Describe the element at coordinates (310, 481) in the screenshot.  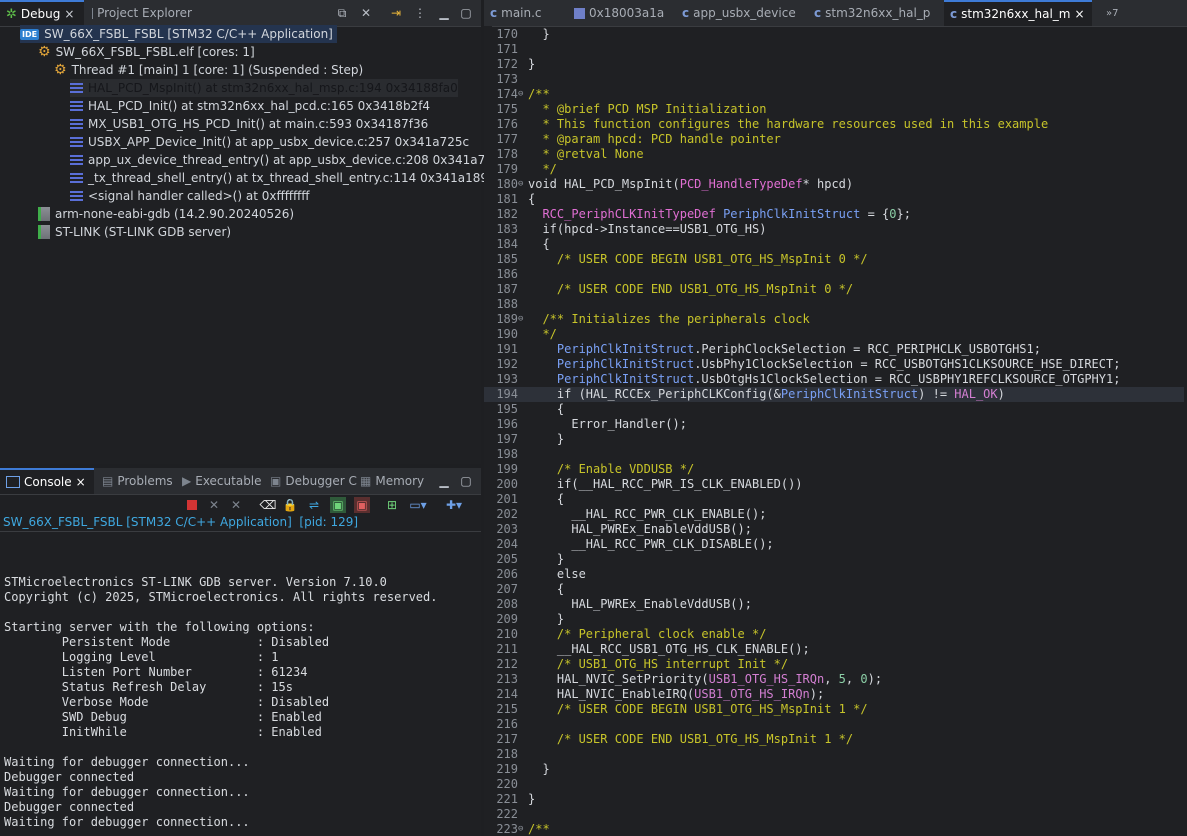
I see `tab-debugger-console: ▣ Debugger C` at that location.